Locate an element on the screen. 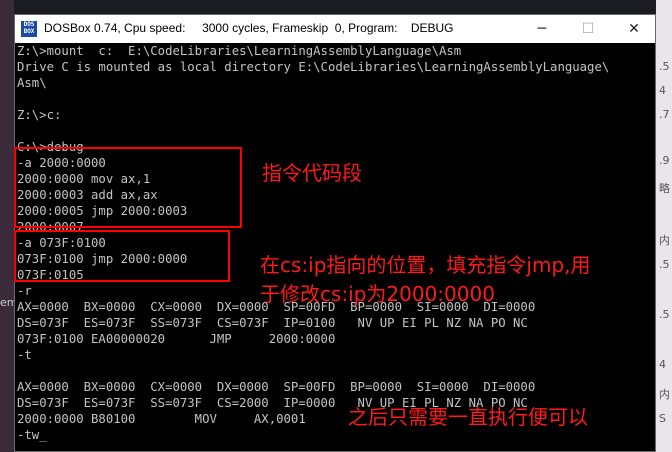 This screenshot has width=672, height=452. close-icon: ✕ is located at coordinates (634, 29).